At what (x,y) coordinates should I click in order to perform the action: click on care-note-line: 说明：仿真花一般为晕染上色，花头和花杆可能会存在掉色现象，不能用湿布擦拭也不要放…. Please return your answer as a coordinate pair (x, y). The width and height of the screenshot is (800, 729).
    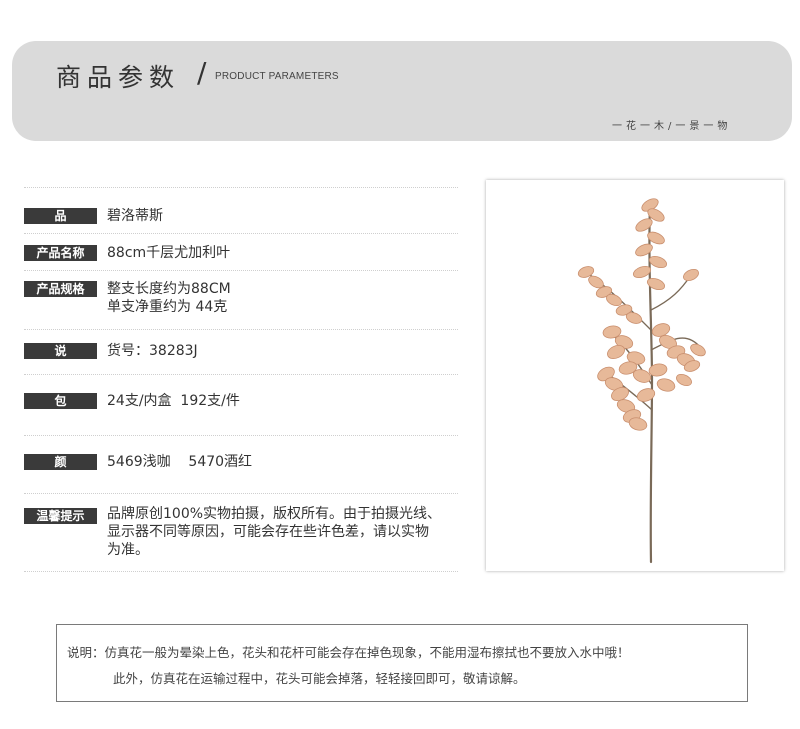
    Looking at the image, I should click on (348, 652).